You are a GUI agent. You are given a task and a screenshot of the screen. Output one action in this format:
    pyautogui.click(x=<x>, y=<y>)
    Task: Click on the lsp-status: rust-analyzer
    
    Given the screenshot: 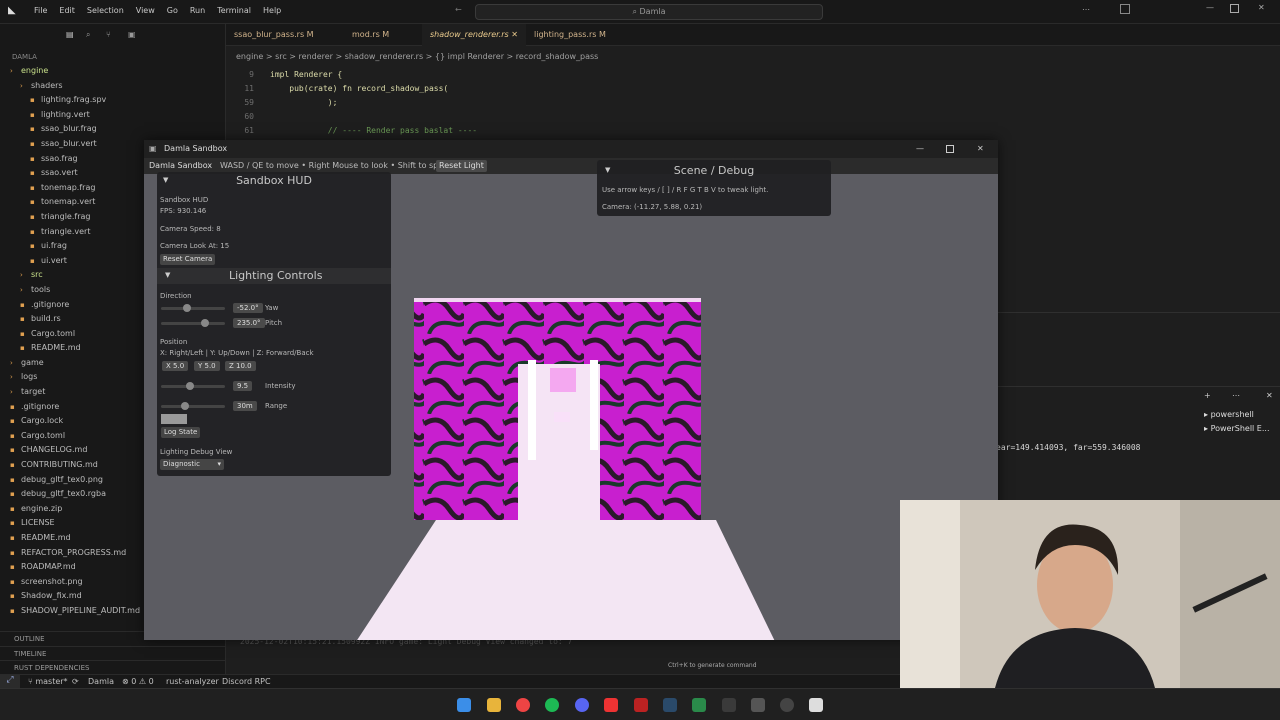 What is the action you would take?
    pyautogui.click(x=192, y=681)
    